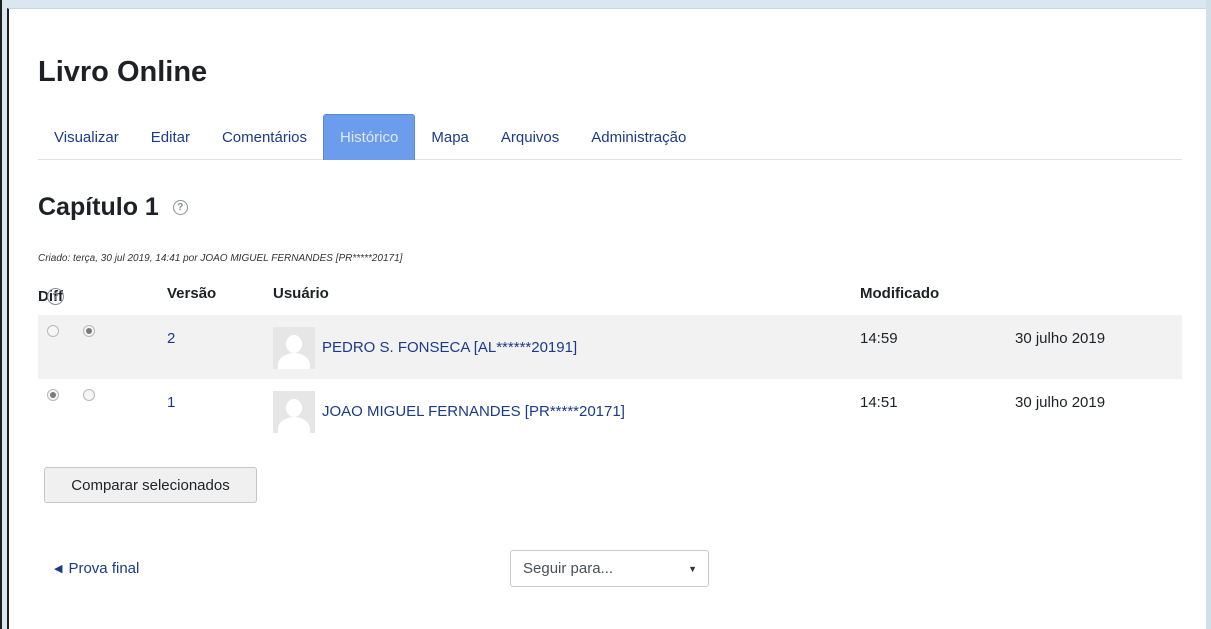 The height and width of the screenshot is (629, 1211). What do you see at coordinates (530, 137) in the screenshot?
I see `tab-arquivos: Arquivos` at bounding box center [530, 137].